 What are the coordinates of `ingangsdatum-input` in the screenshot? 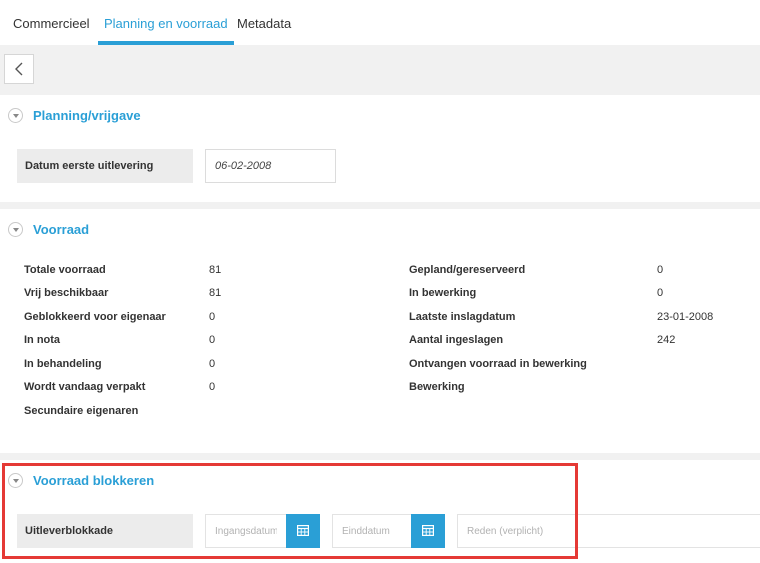 It's located at (246, 531).